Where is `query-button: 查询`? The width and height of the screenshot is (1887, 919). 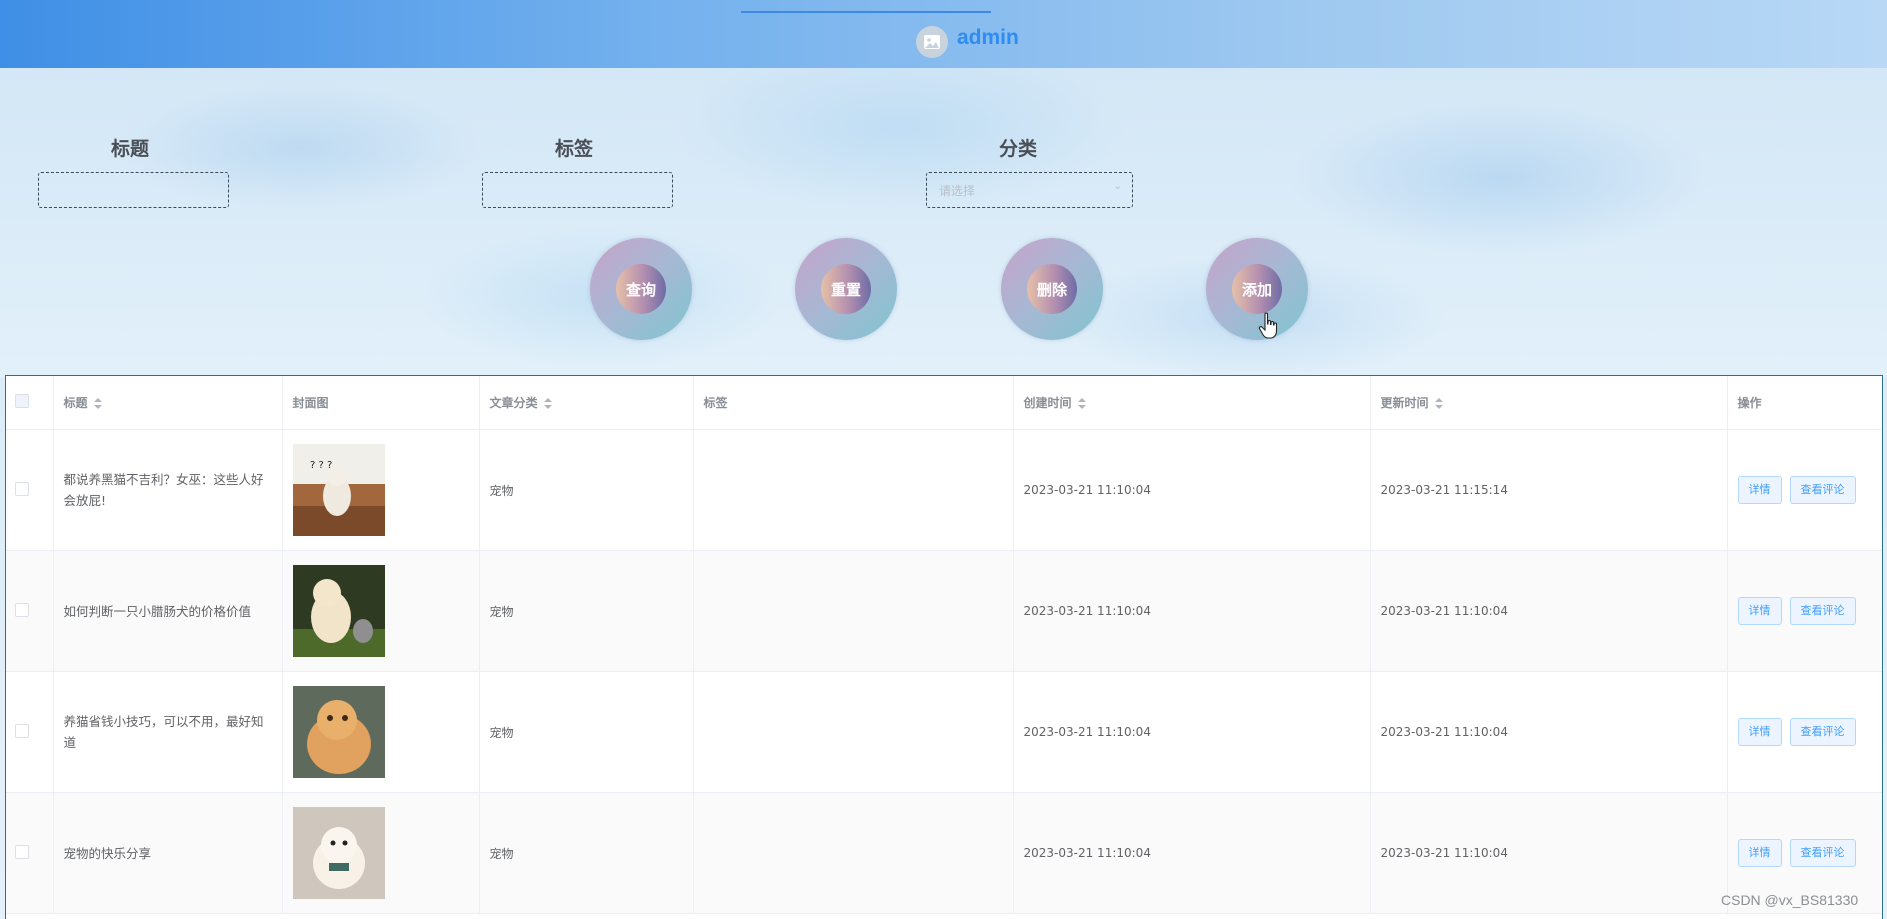
query-button: 查询 is located at coordinates (641, 289).